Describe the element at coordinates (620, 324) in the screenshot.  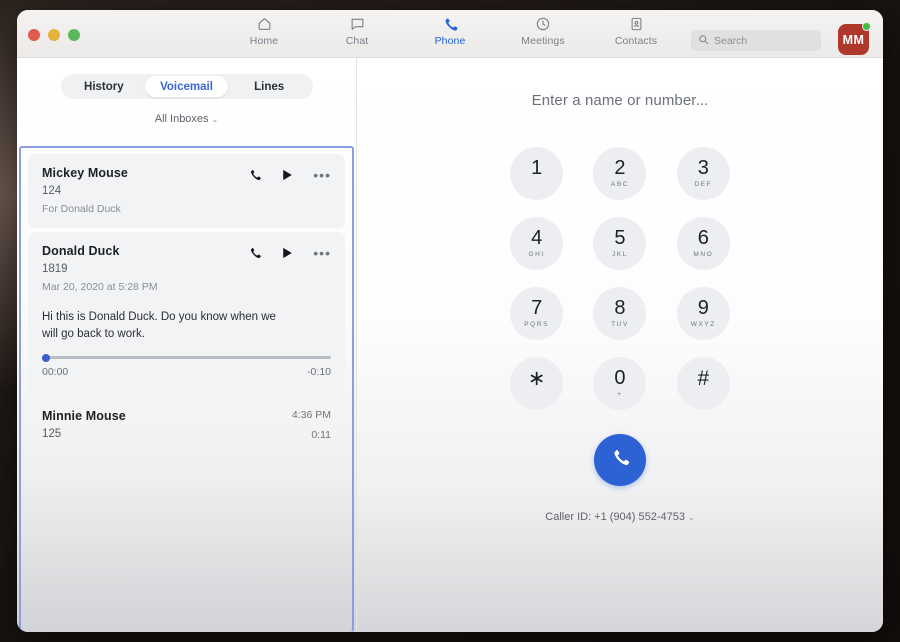
I see `dialpad-letters: TUV` at that location.